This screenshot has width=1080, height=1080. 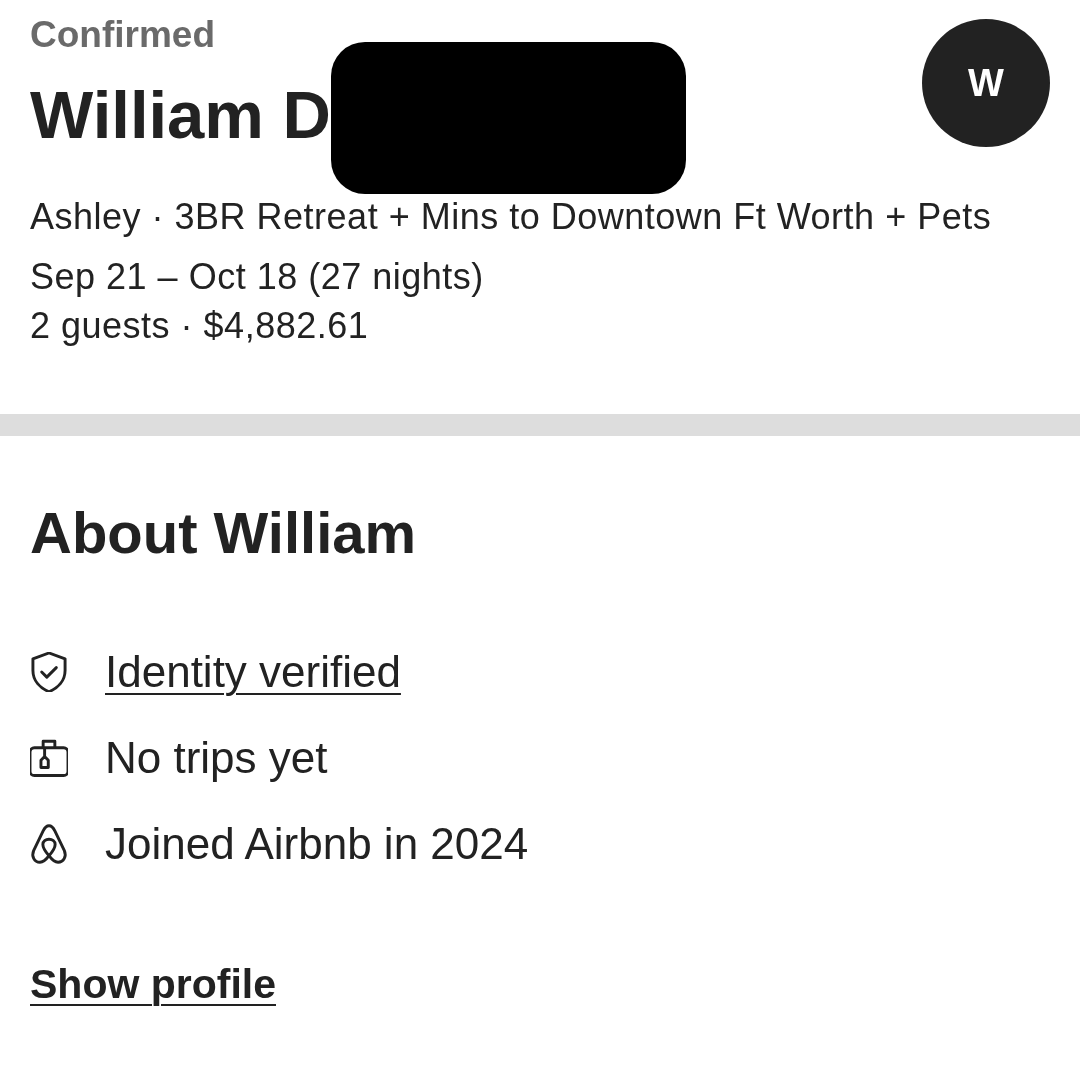 I want to click on guest-avatar: W, so click(x=986, y=83).